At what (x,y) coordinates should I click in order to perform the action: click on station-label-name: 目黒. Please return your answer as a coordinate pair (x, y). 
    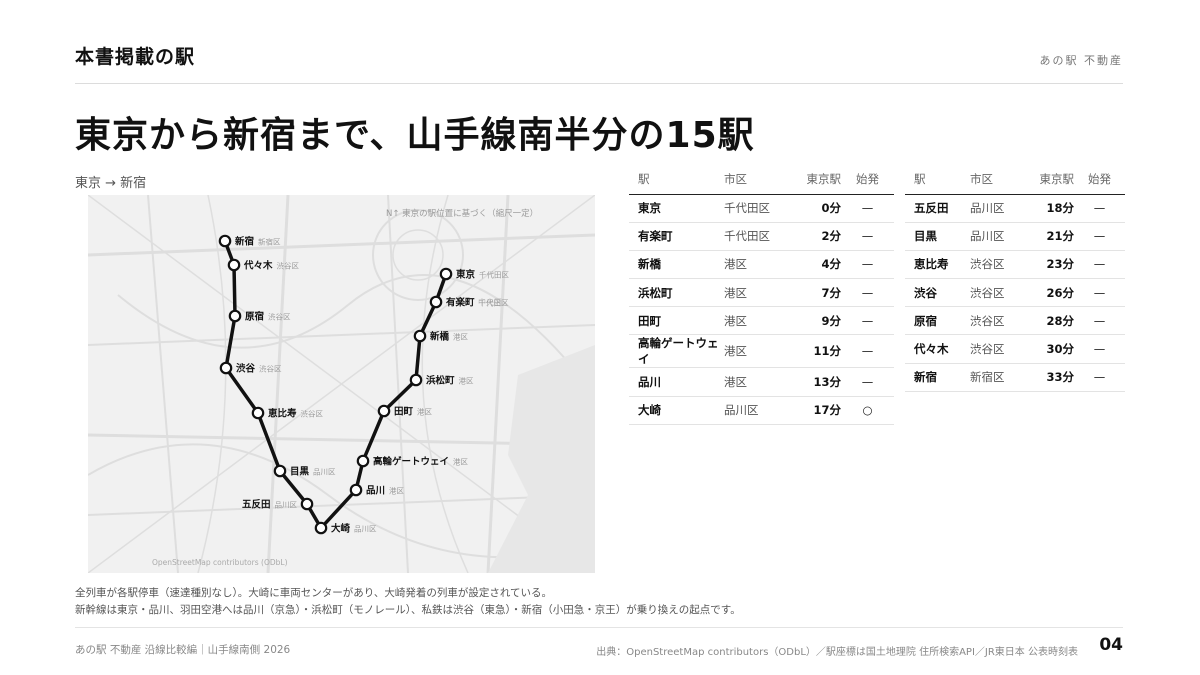
    Looking at the image, I should click on (300, 472).